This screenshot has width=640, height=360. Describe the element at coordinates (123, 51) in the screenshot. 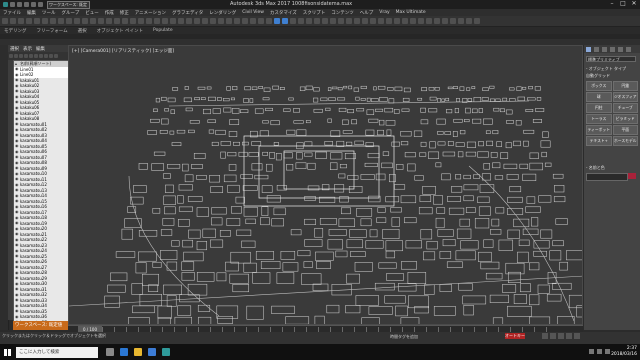

I see `viewport-label: [+] [Camera001] [リアリスティック] [エッジ面]` at that location.